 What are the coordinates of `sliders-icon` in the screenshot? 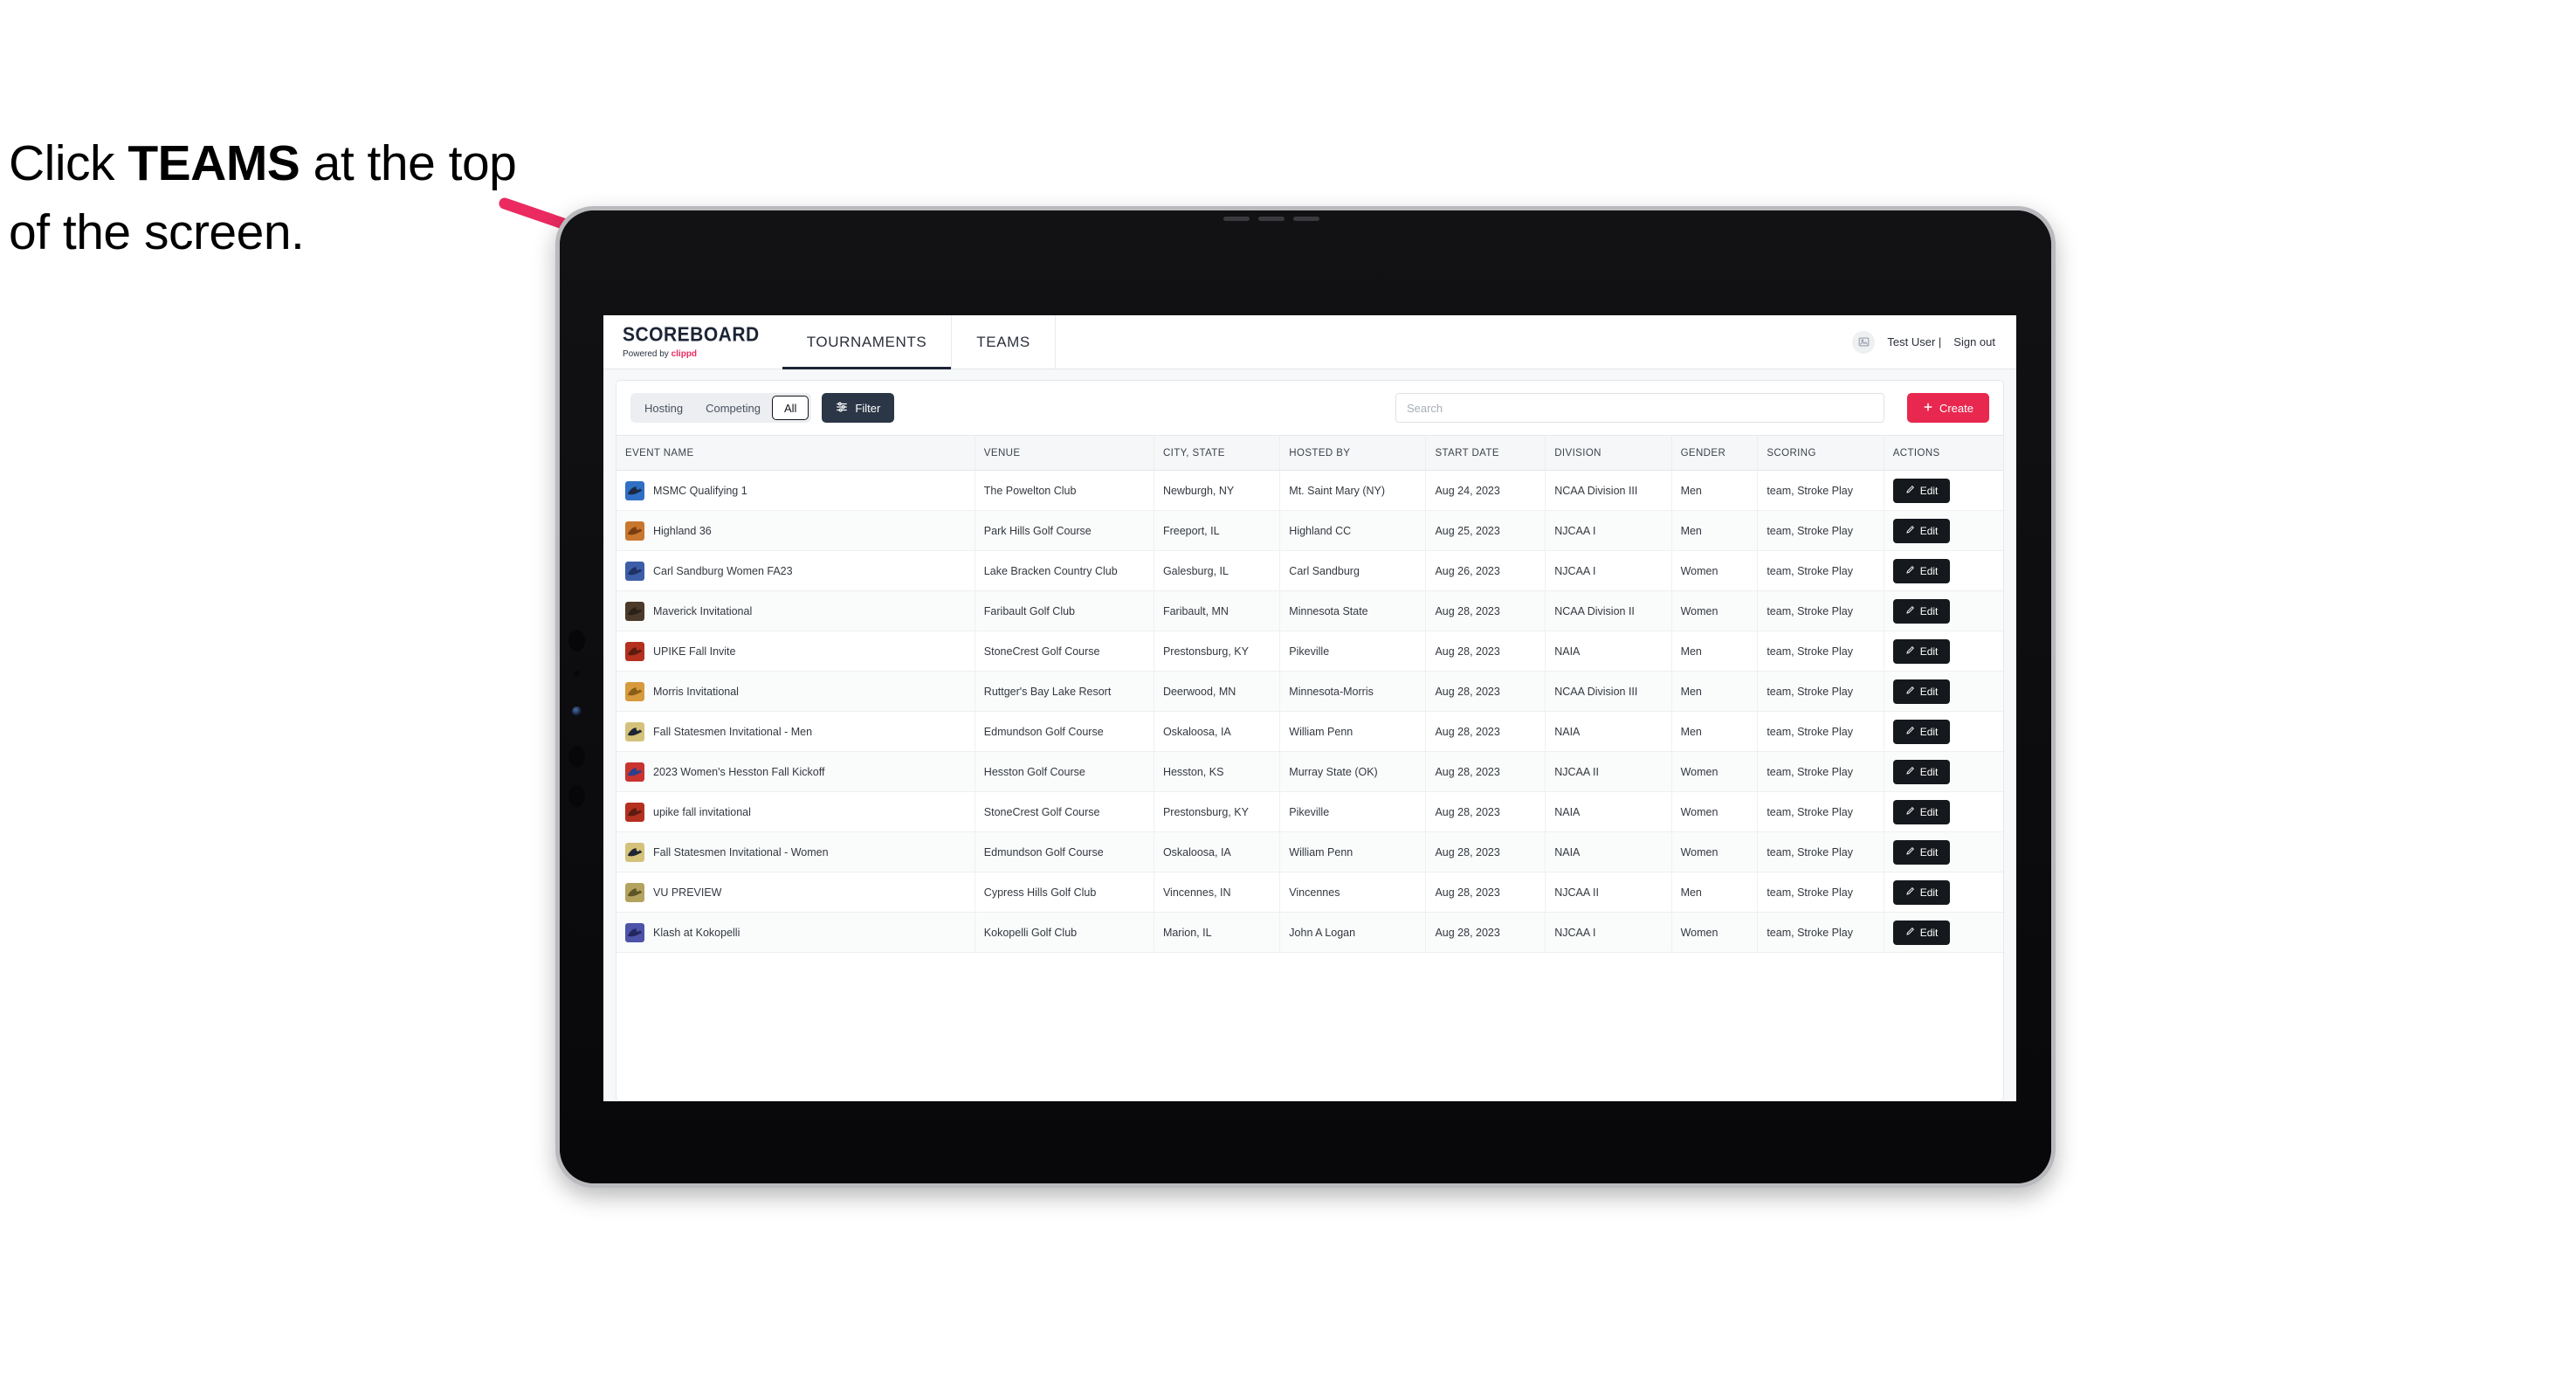 It's located at (842, 408).